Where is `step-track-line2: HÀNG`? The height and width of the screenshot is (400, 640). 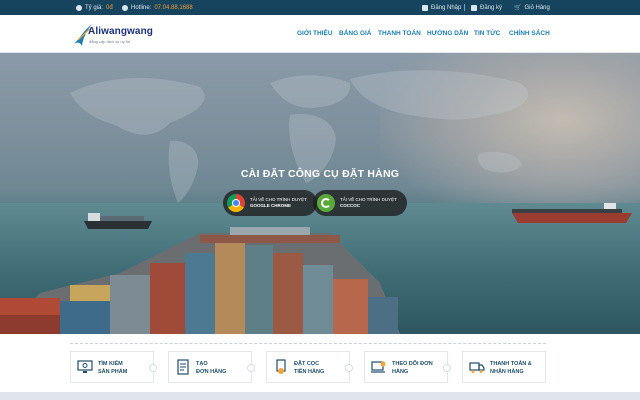 step-track-line2: HÀNG is located at coordinates (400, 371).